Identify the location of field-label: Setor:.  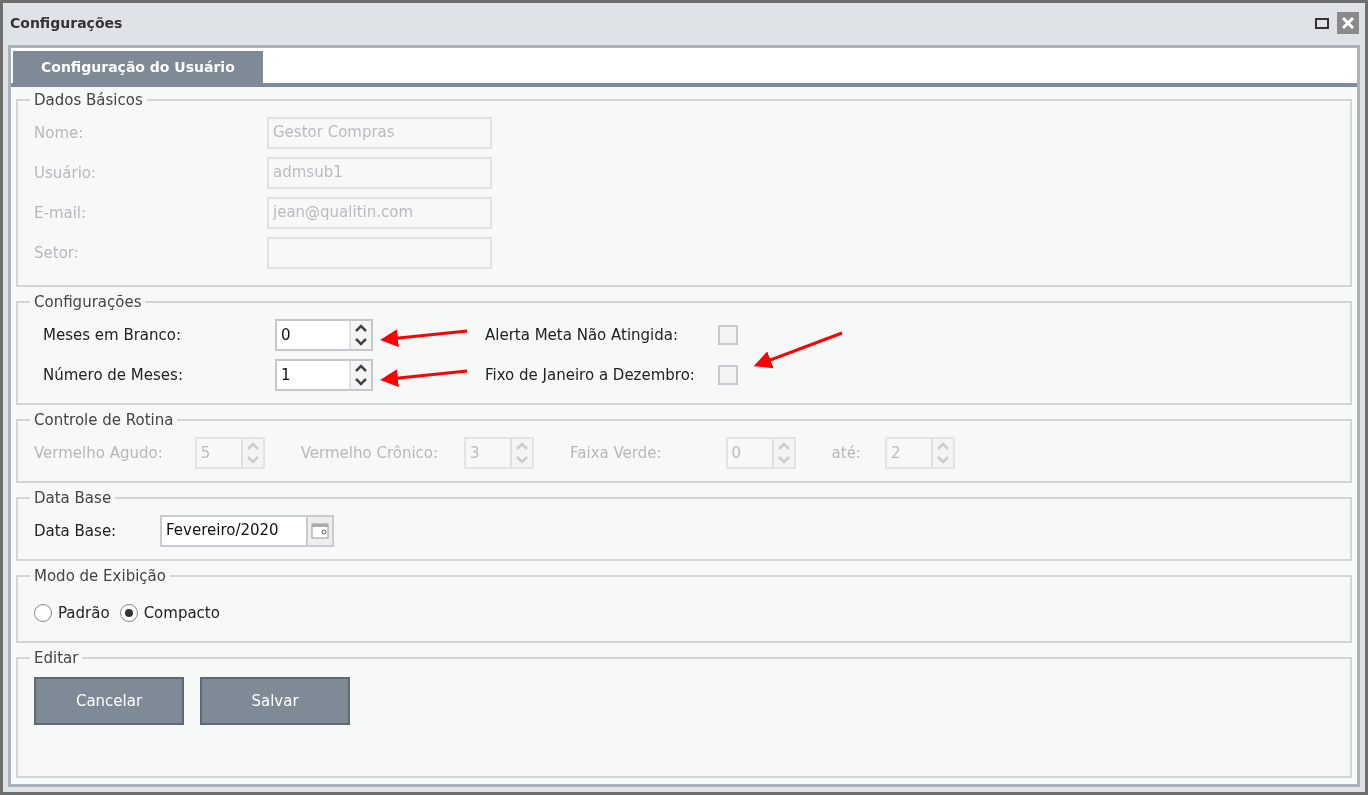
(57, 253).